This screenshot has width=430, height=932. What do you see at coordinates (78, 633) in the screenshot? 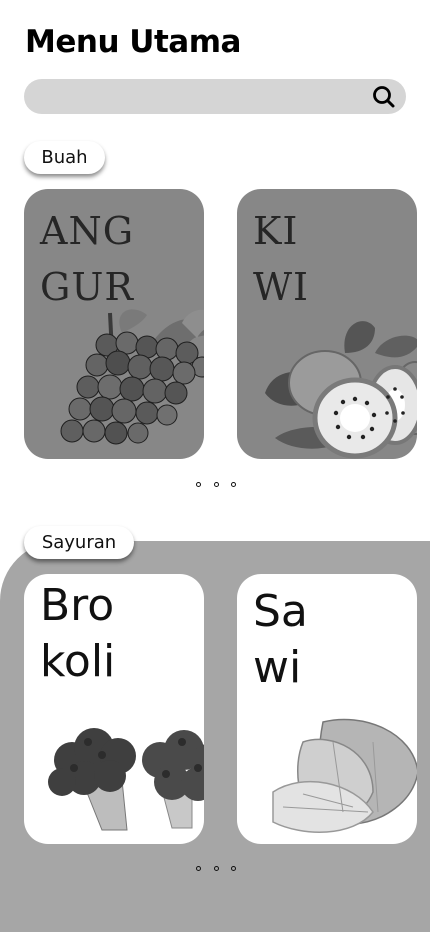
I see `product-name: Bro koli` at bounding box center [78, 633].